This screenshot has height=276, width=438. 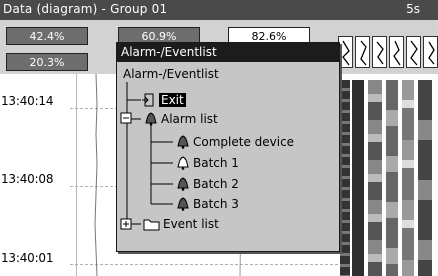 I want to click on menu-header: Alarm-/Eventlist, so click(x=228, y=52).